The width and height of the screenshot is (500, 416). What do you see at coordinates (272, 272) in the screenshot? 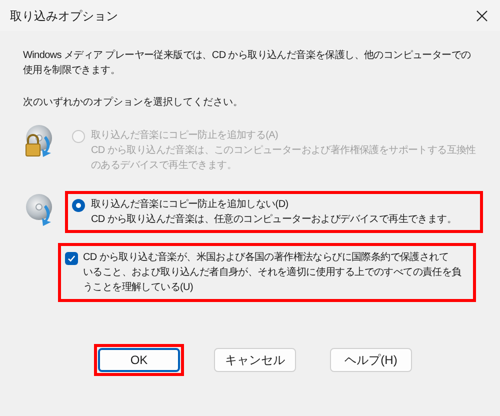
I see `agreement-text: CD から取り込む音楽が、米国および各国の著作権法ならびに国際条約で保護されて いること、および取り込んだ者自身が、それを適切に使用する上でのすべての責任を負 うことを理解している(U)` at bounding box center [272, 272].